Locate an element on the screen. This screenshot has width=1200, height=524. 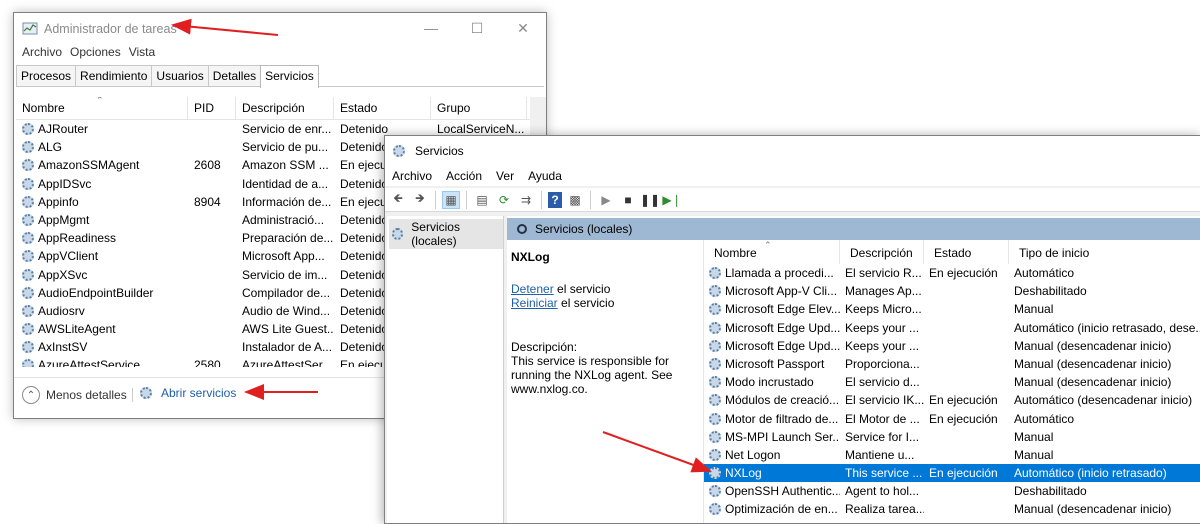
arrow-to-nxlog is located at coordinates (657, 452).